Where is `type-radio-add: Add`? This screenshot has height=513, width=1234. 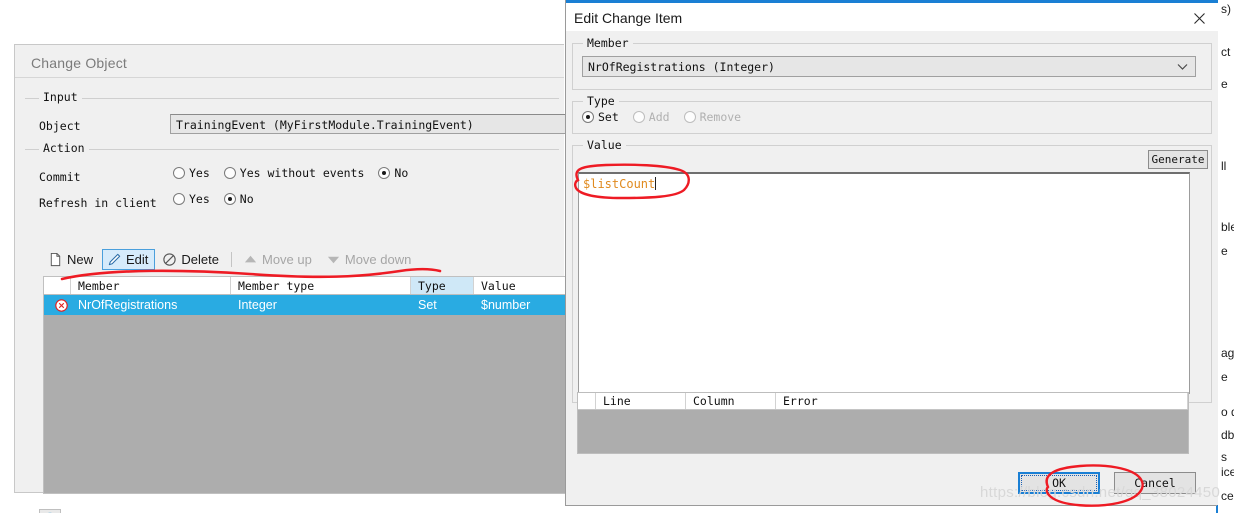 type-radio-add: Add is located at coordinates (651, 117).